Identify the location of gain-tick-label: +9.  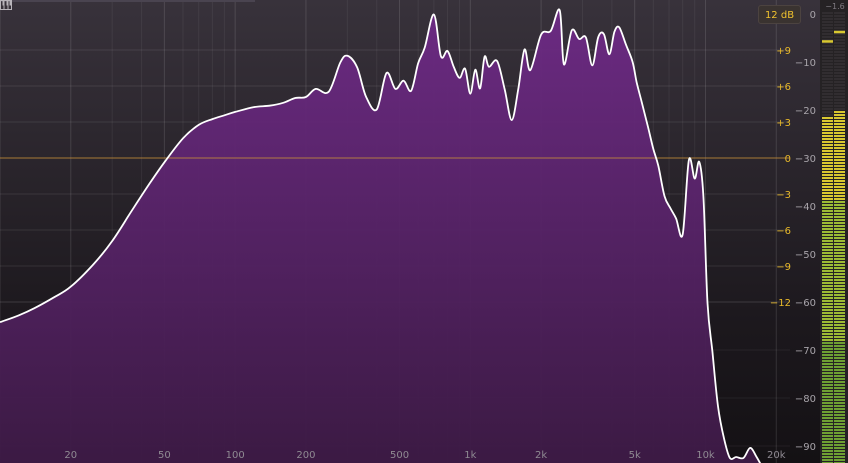
(783, 51).